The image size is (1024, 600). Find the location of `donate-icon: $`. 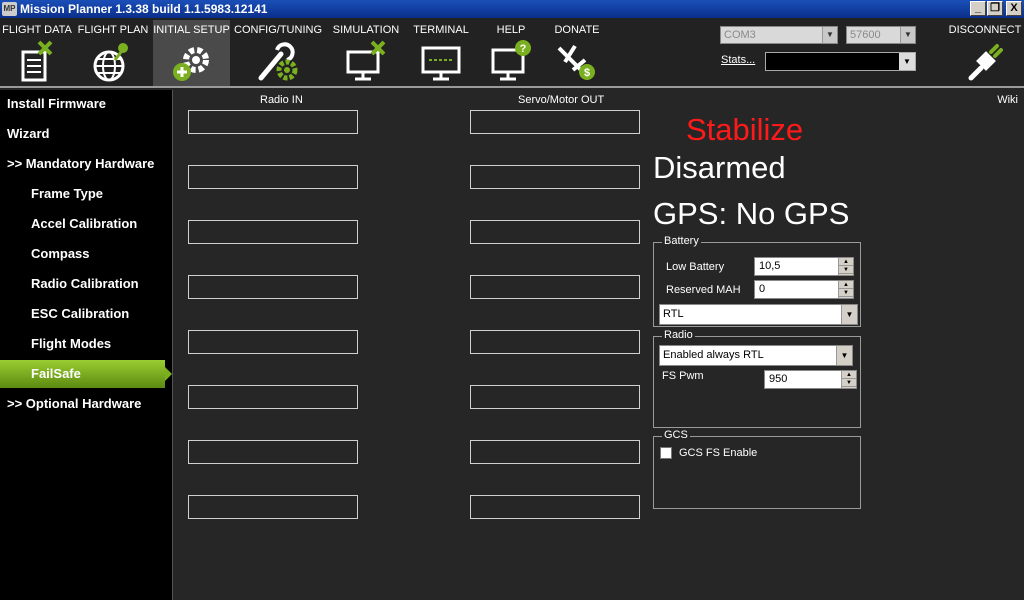

donate-icon: $ is located at coordinates (576, 62).